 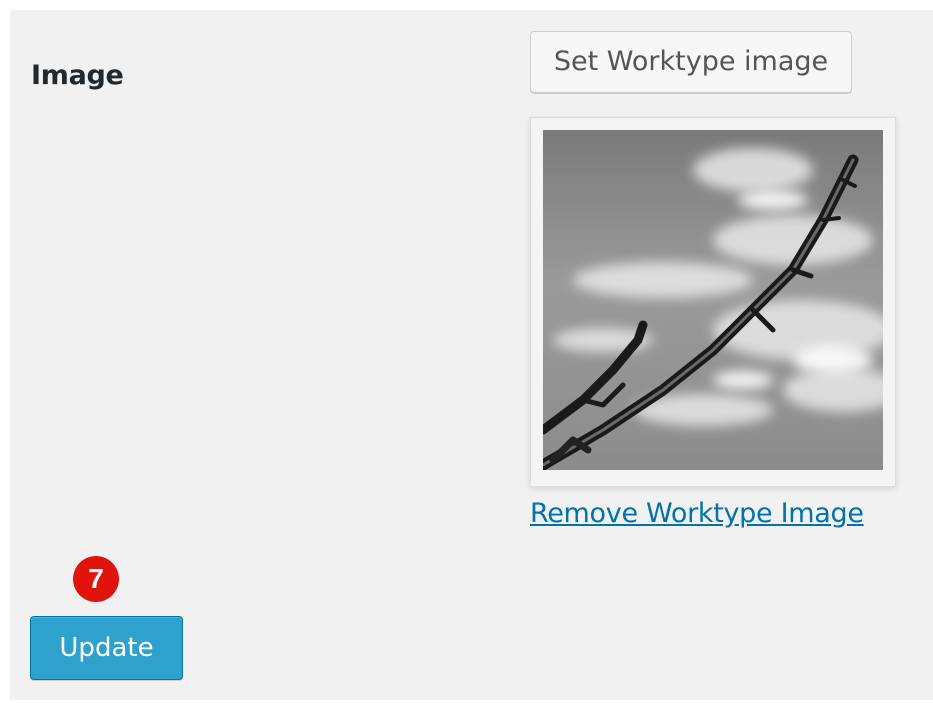 I want to click on remove-worktype-image-link: Remove Worktype Image, so click(x=697, y=513).